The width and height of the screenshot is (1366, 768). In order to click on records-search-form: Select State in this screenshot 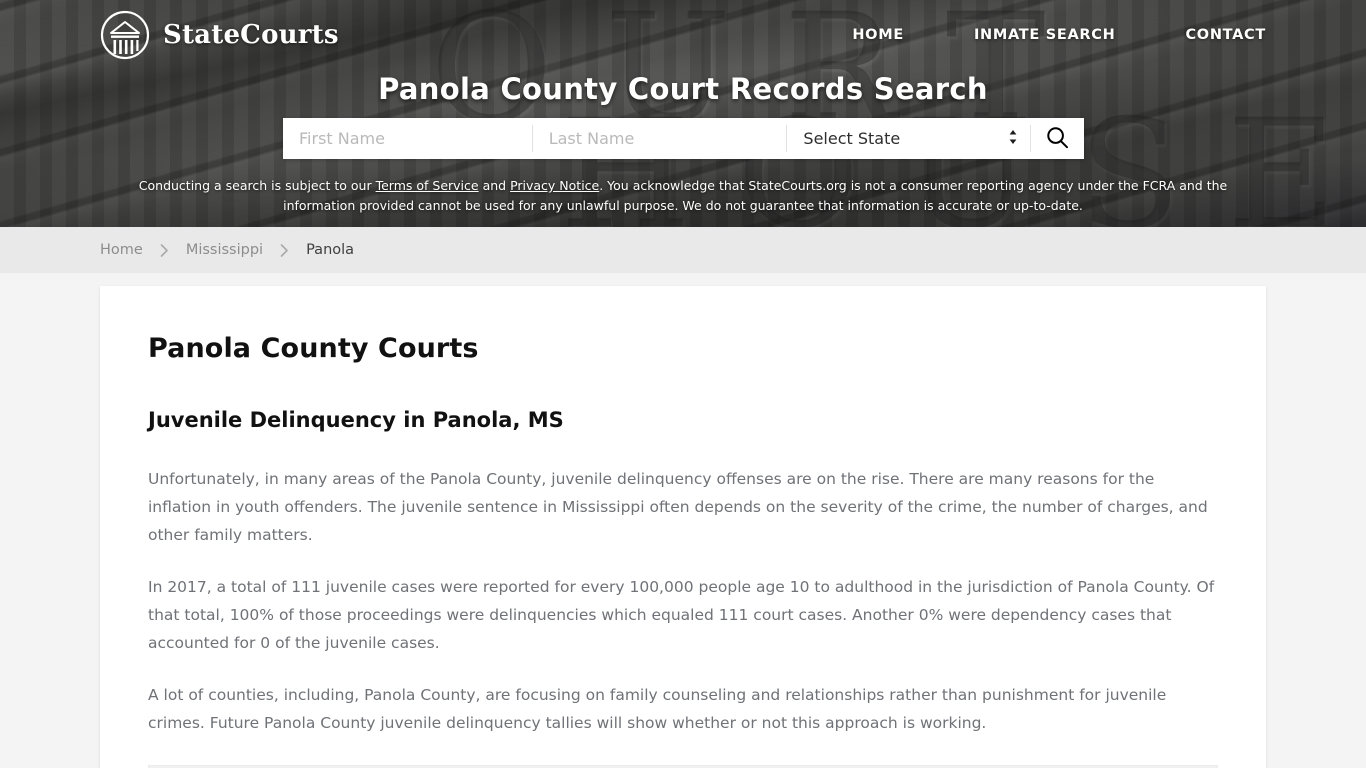, I will do `click(683, 138)`.